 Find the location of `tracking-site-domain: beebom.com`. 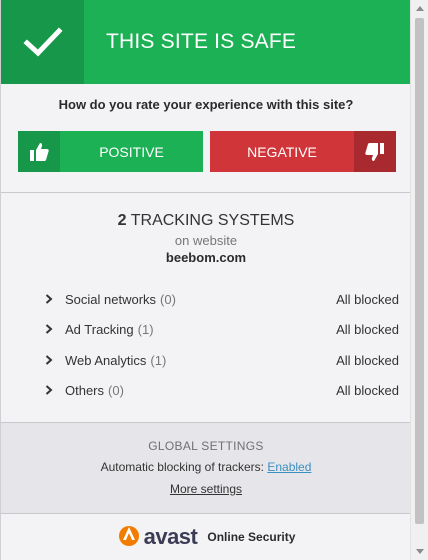

tracking-site-domain: beebom.com is located at coordinates (206, 257).